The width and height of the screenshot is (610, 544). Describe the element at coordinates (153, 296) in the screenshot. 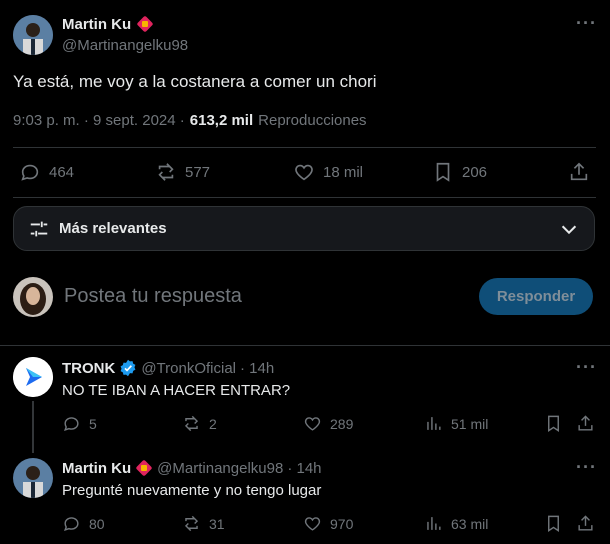

I see `reply-input: Postea tu respuesta` at that location.